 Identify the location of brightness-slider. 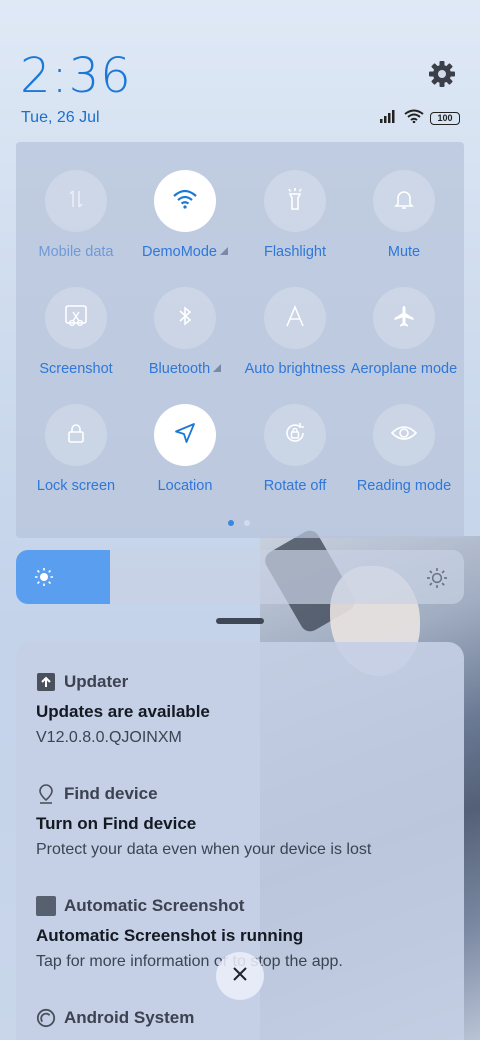
(240, 577).